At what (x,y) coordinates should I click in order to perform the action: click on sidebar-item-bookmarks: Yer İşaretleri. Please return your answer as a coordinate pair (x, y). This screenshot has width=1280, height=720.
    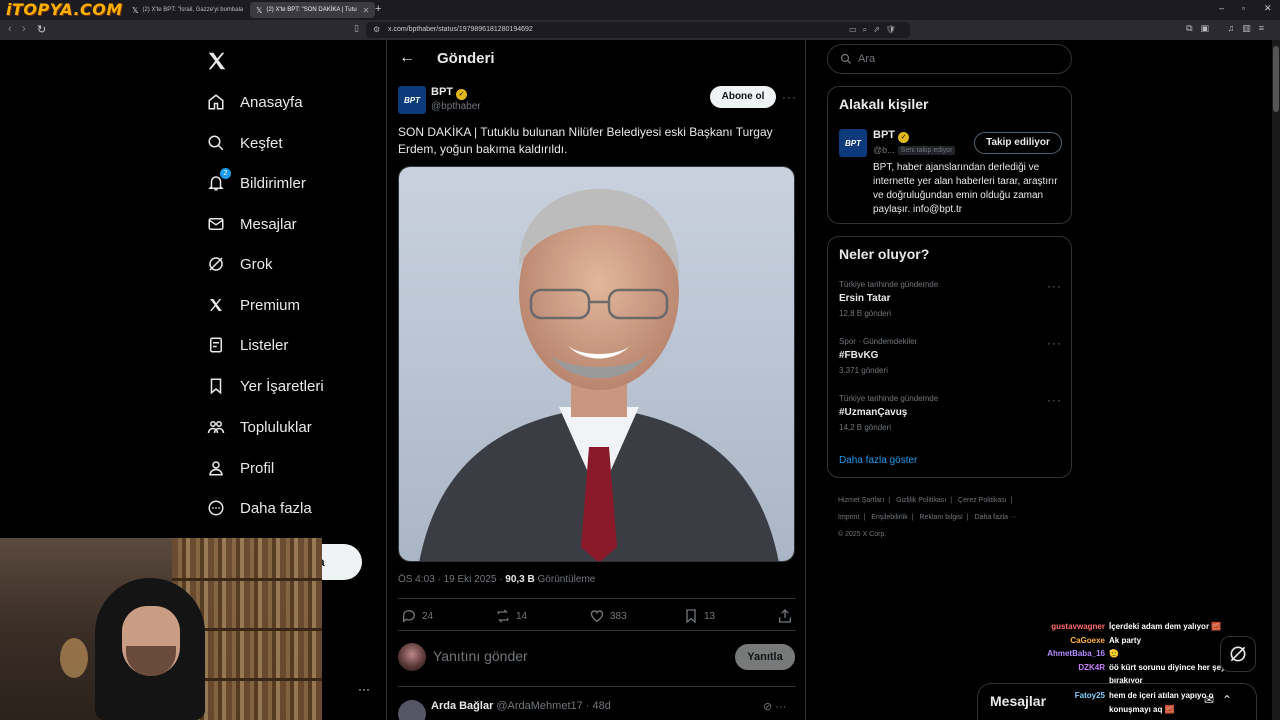
    Looking at the image, I should click on (265, 386).